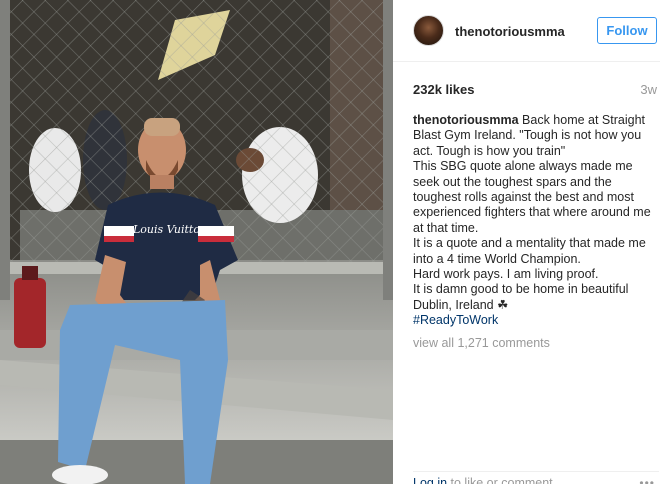 Image resolution: width=660 pixels, height=484 pixels. Describe the element at coordinates (648, 89) in the screenshot. I see `post-timestamp: 3w` at that location.